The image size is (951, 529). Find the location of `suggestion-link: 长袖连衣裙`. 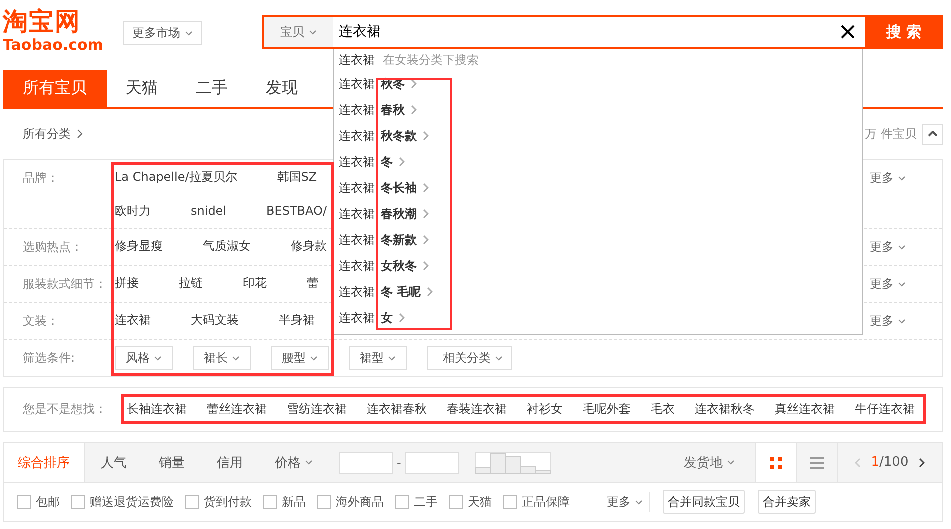

suggestion-link: 长袖连衣裙 is located at coordinates (157, 409).